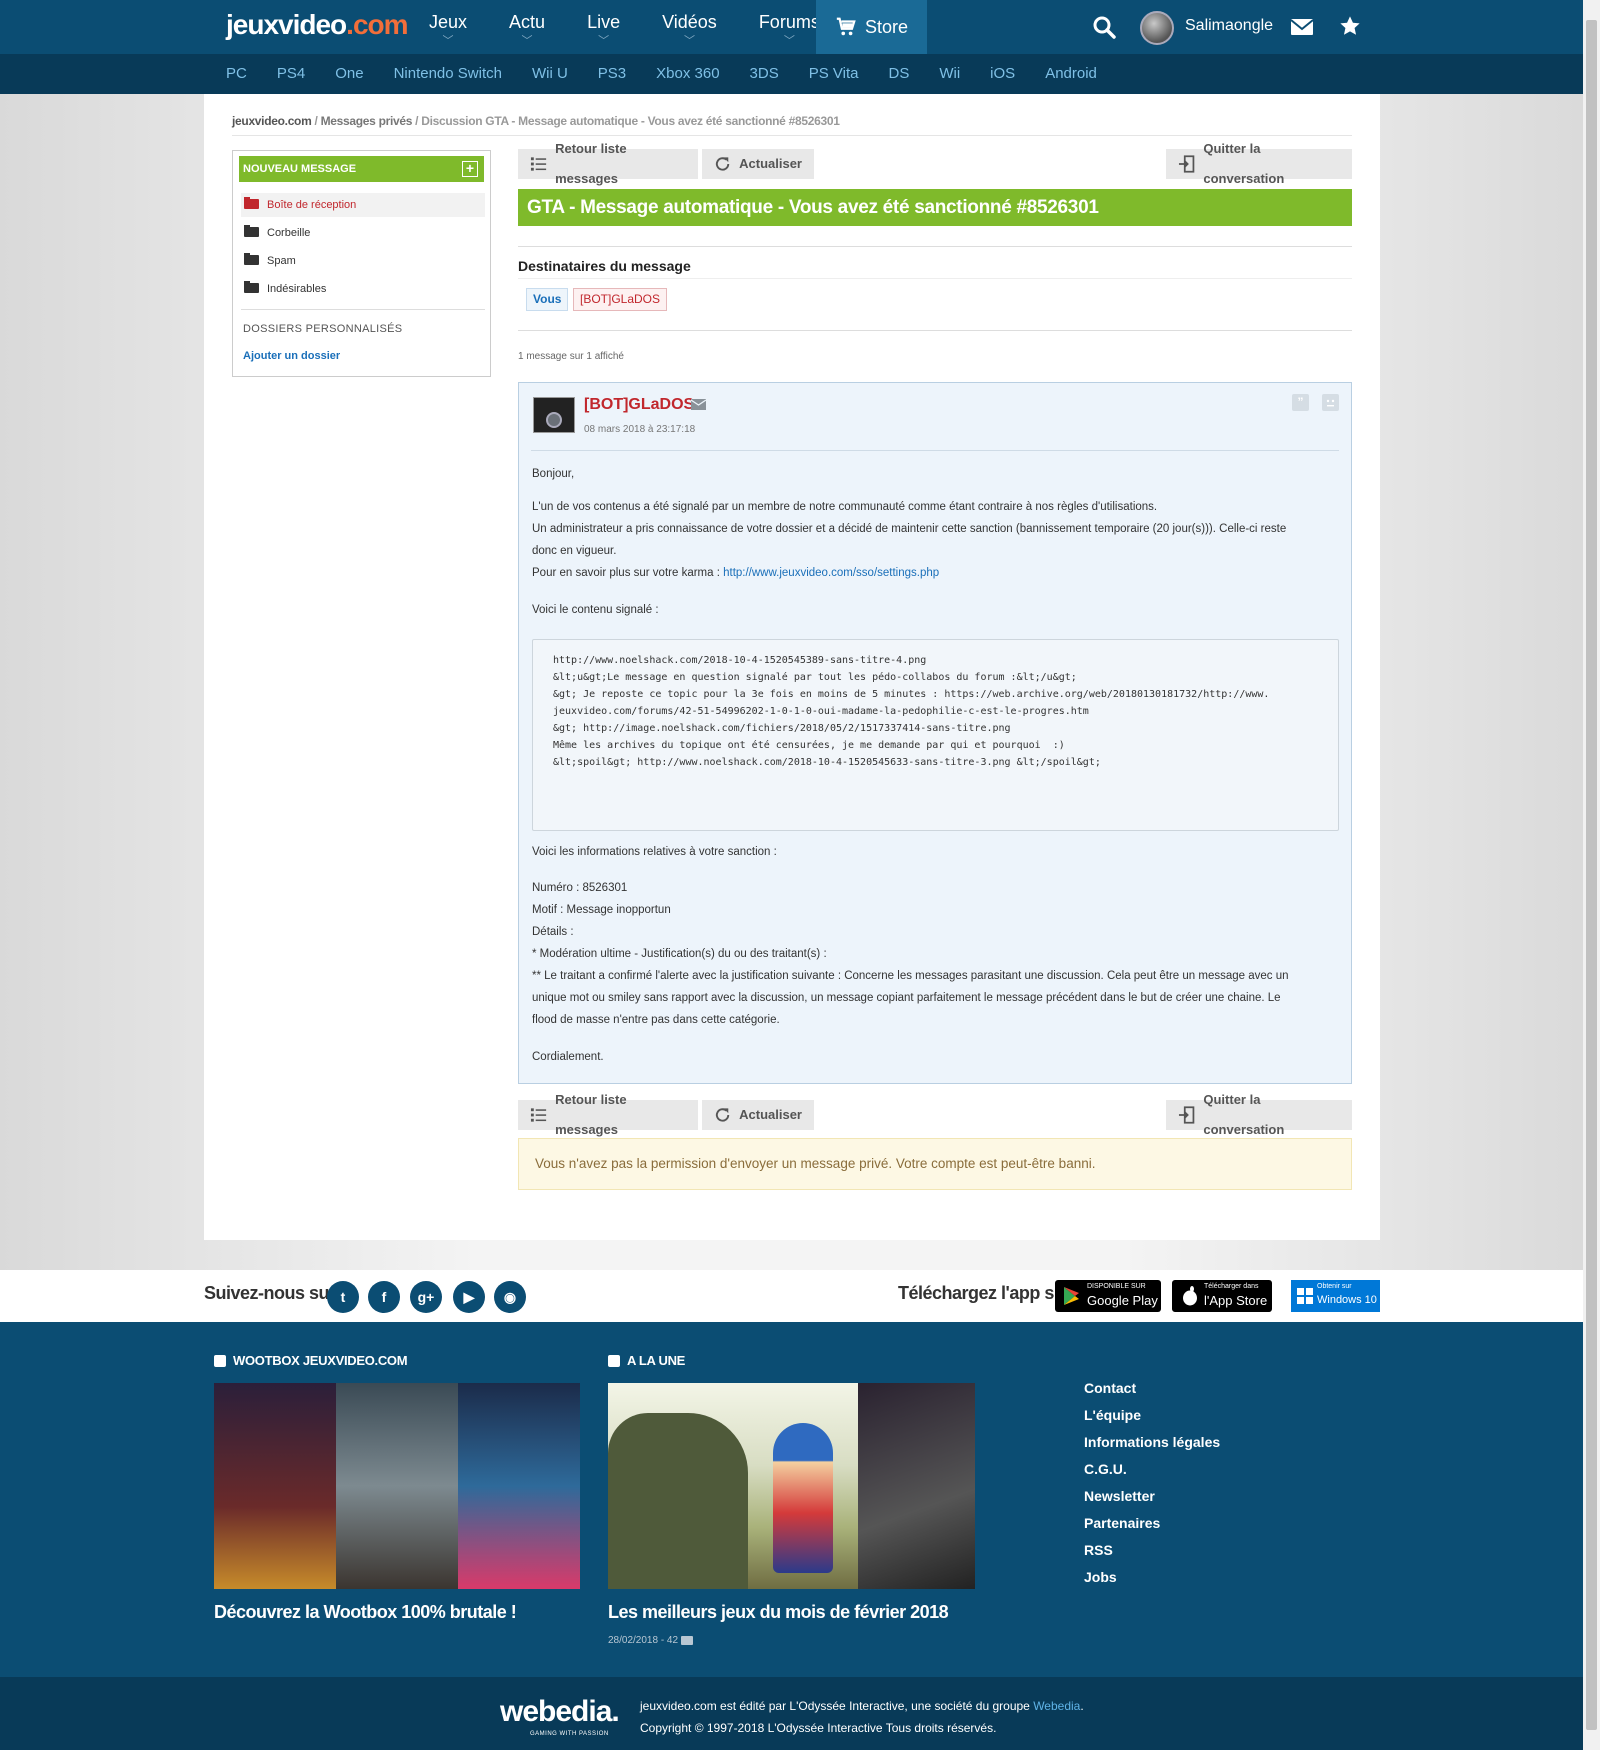 Image resolution: width=1600 pixels, height=1750 pixels. I want to click on message-author: [BOT]GLaDOS, so click(639, 405).